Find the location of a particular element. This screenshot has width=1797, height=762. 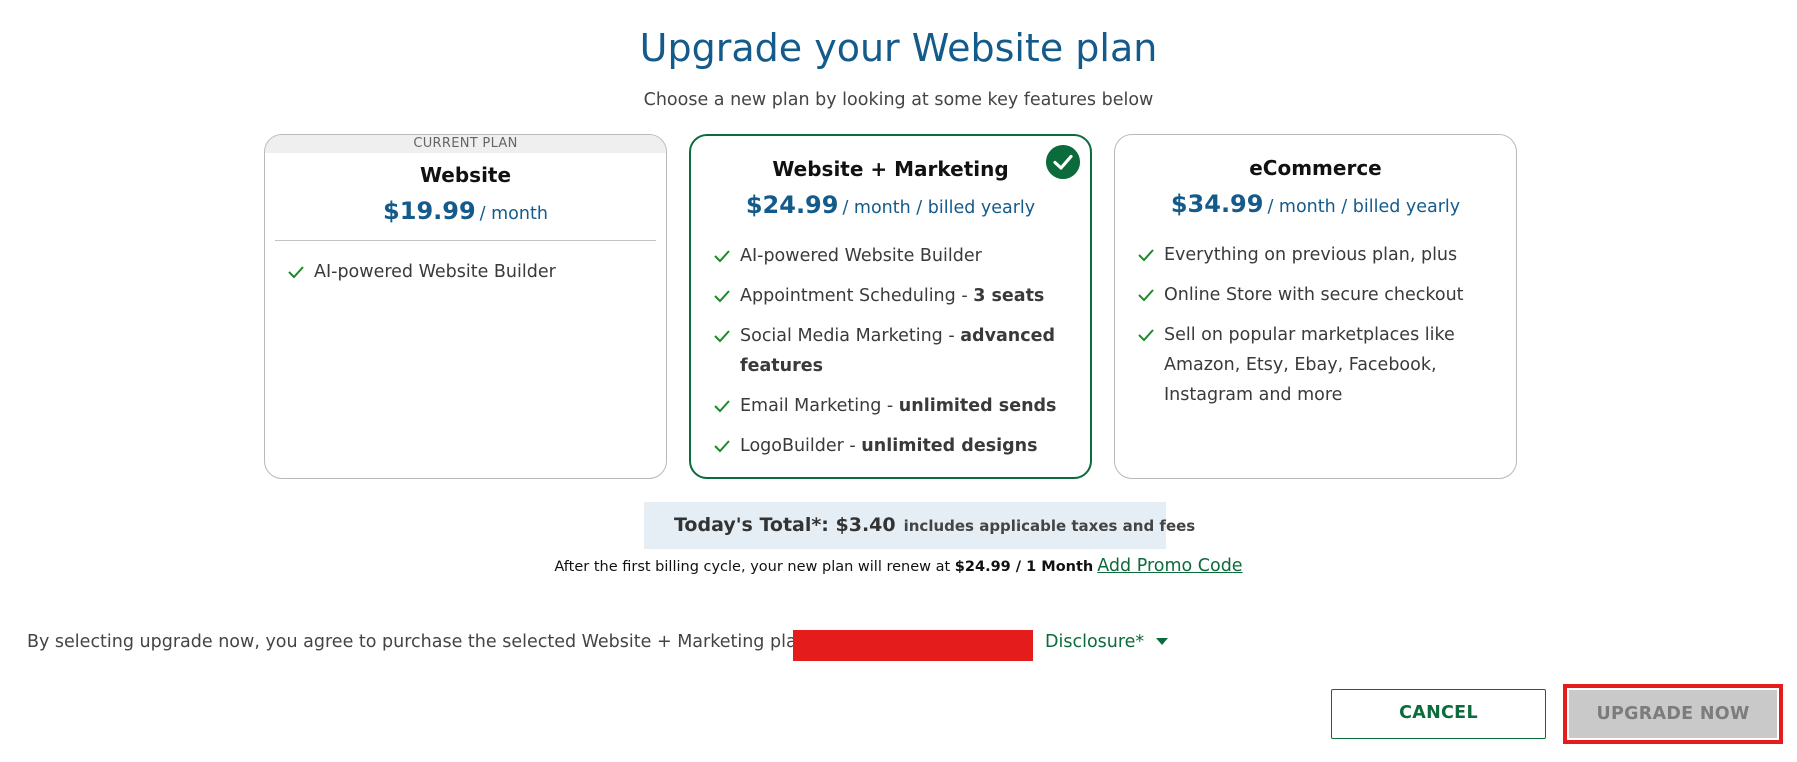

plan-price-row: $19.99/ month is located at coordinates (465, 211).